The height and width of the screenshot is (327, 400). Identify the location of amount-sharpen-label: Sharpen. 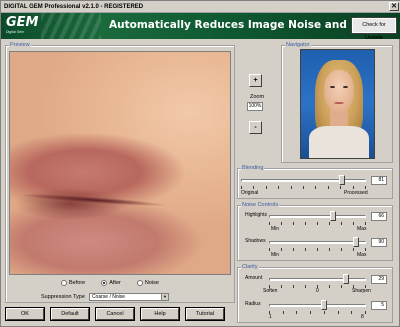
(361, 291).